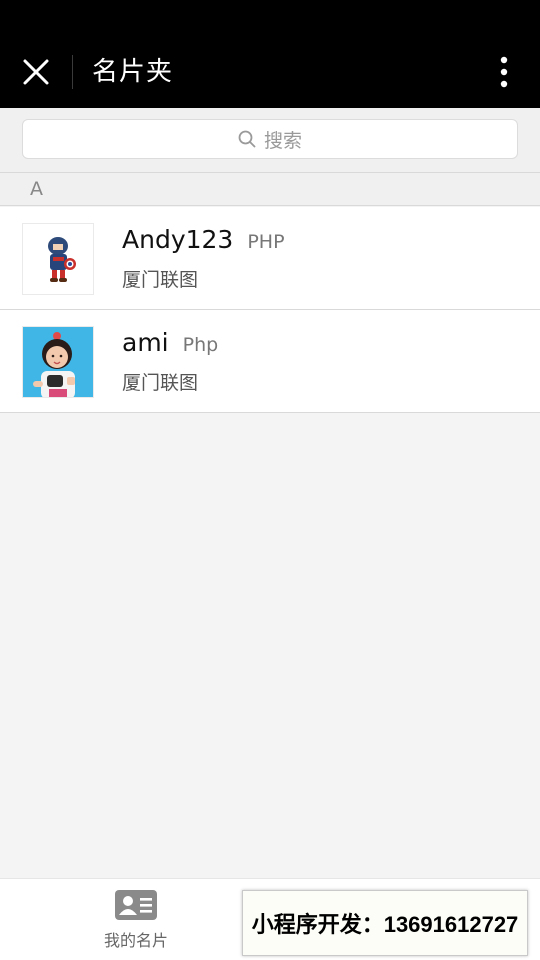  What do you see at coordinates (170, 342) in the screenshot?
I see `contact-name-line: ami Php` at bounding box center [170, 342].